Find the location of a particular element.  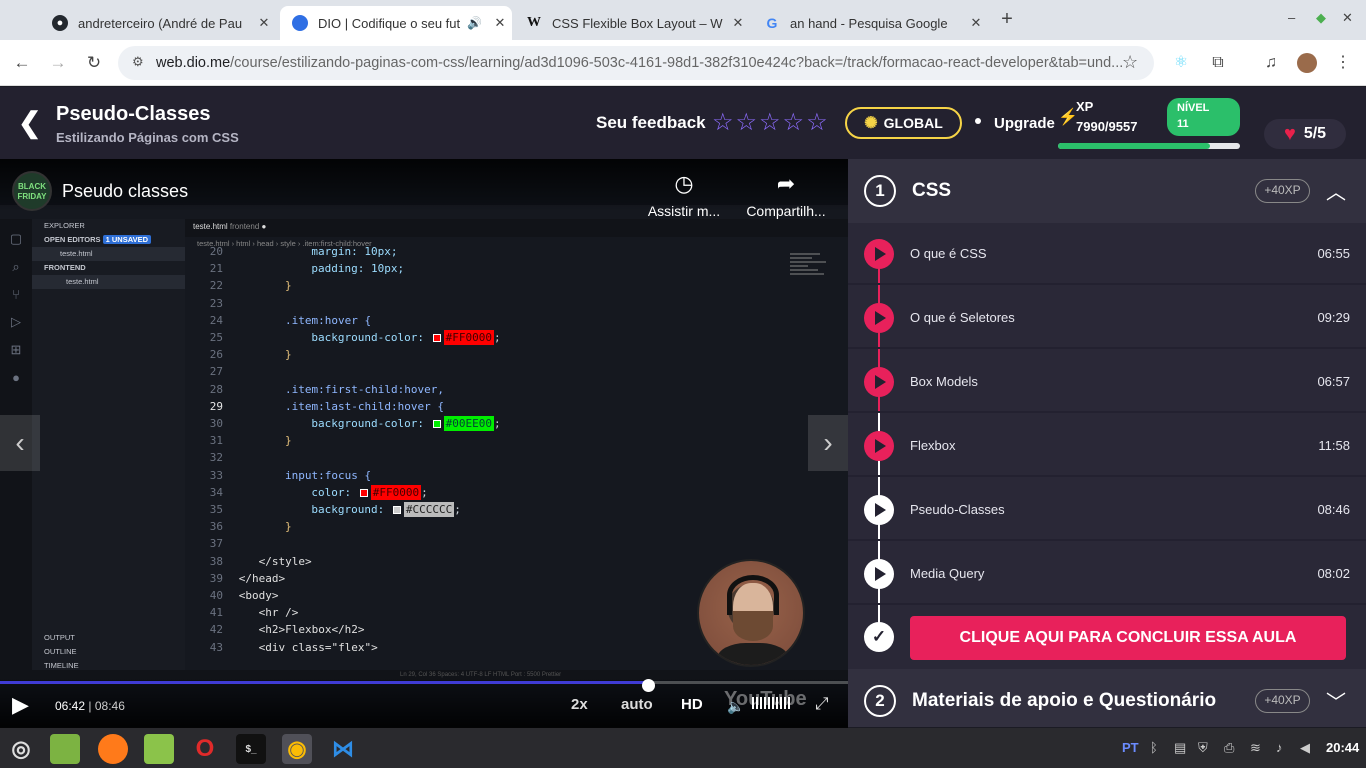

next-lesson-arrow-icon: › is located at coordinates (828, 443).